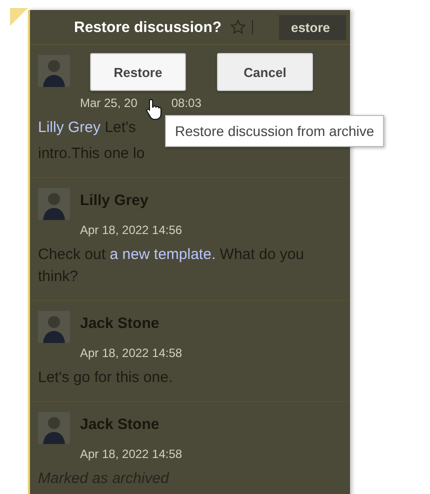  What do you see at coordinates (69, 127) in the screenshot?
I see `link: Lilly Grey` at bounding box center [69, 127].